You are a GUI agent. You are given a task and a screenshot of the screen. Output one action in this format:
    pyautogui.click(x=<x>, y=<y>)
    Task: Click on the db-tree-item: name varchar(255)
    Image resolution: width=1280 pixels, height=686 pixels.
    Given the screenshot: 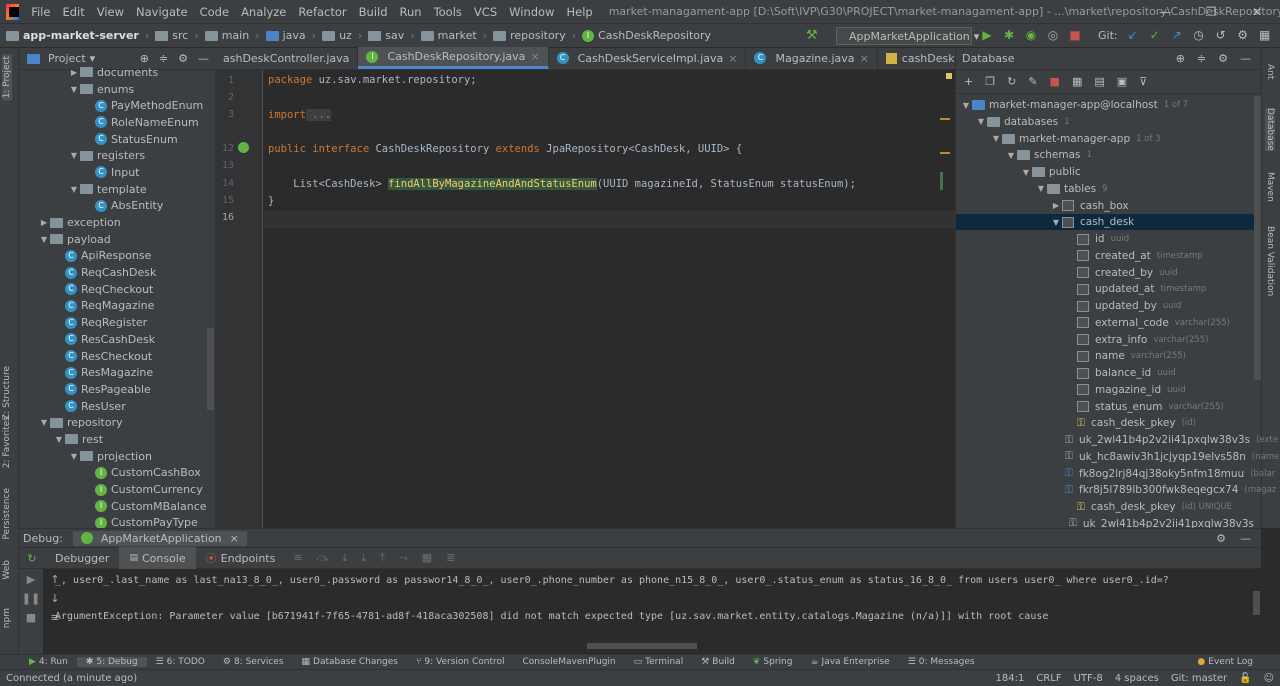 What is the action you would take?
    pyautogui.click(x=1105, y=356)
    